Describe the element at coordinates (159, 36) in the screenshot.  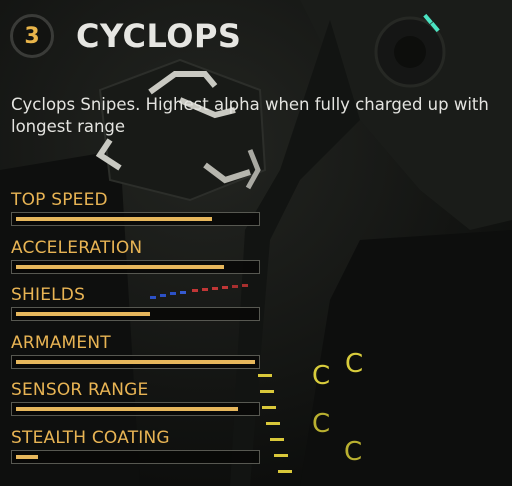
I see `ship-name-title: CYCLOPS` at that location.